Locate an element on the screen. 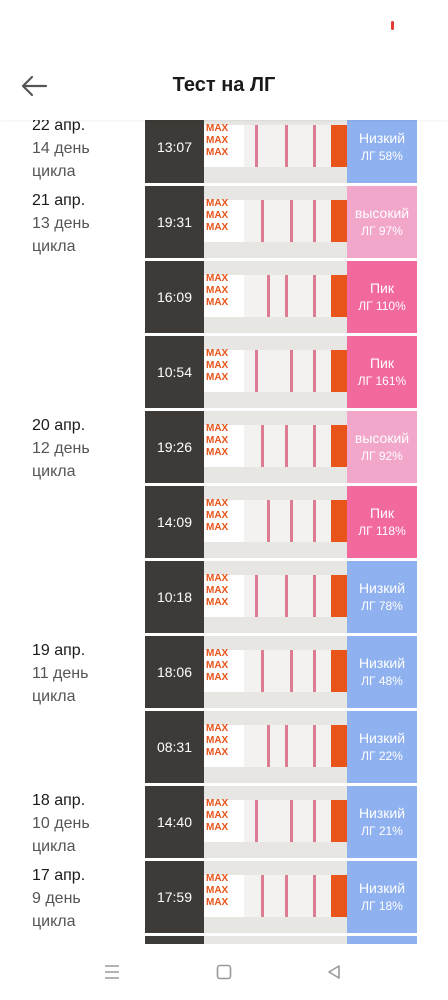 This screenshot has width=448, height=1000. time-label: 10:54 is located at coordinates (174, 372).